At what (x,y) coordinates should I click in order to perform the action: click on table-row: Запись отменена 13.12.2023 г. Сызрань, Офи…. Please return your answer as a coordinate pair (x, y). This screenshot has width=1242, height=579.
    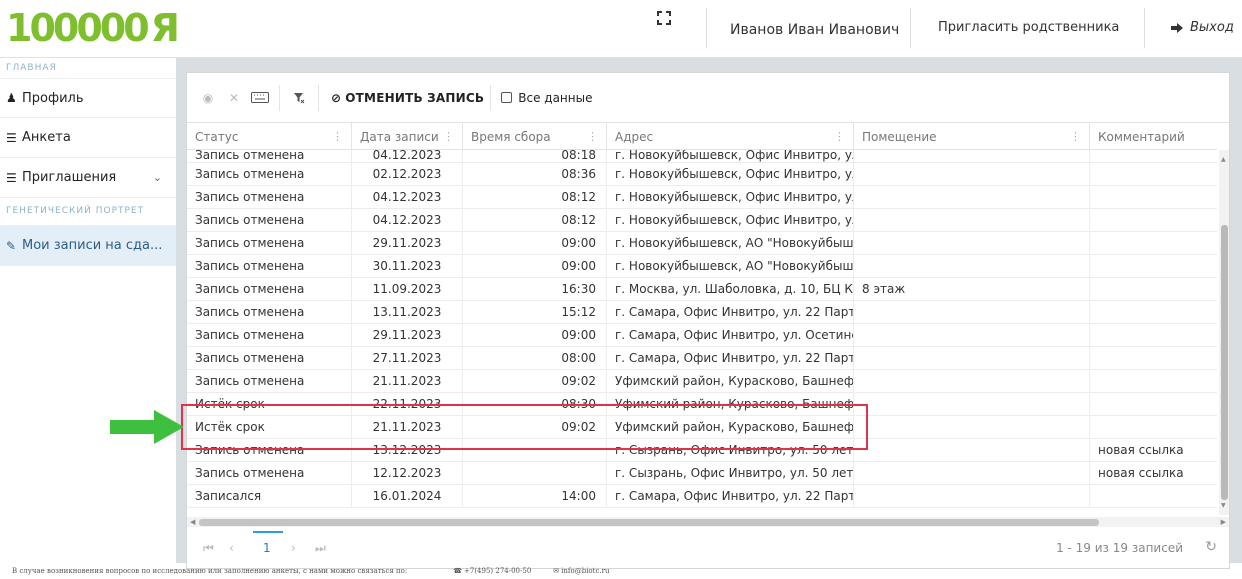
    Looking at the image, I should click on (702, 450).